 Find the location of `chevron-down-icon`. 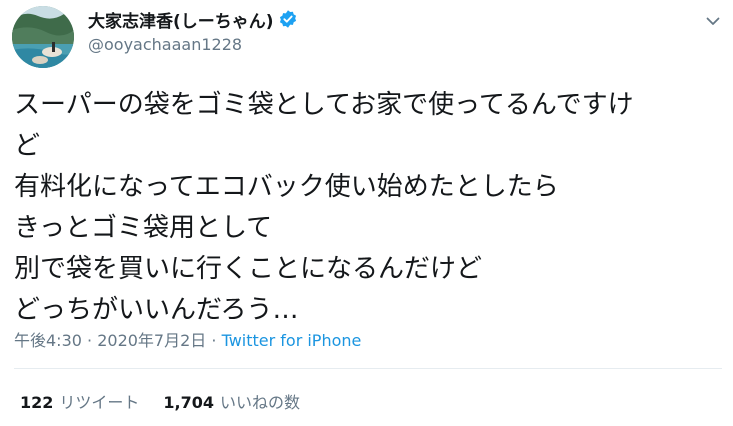

chevron-down-icon is located at coordinates (713, 21).